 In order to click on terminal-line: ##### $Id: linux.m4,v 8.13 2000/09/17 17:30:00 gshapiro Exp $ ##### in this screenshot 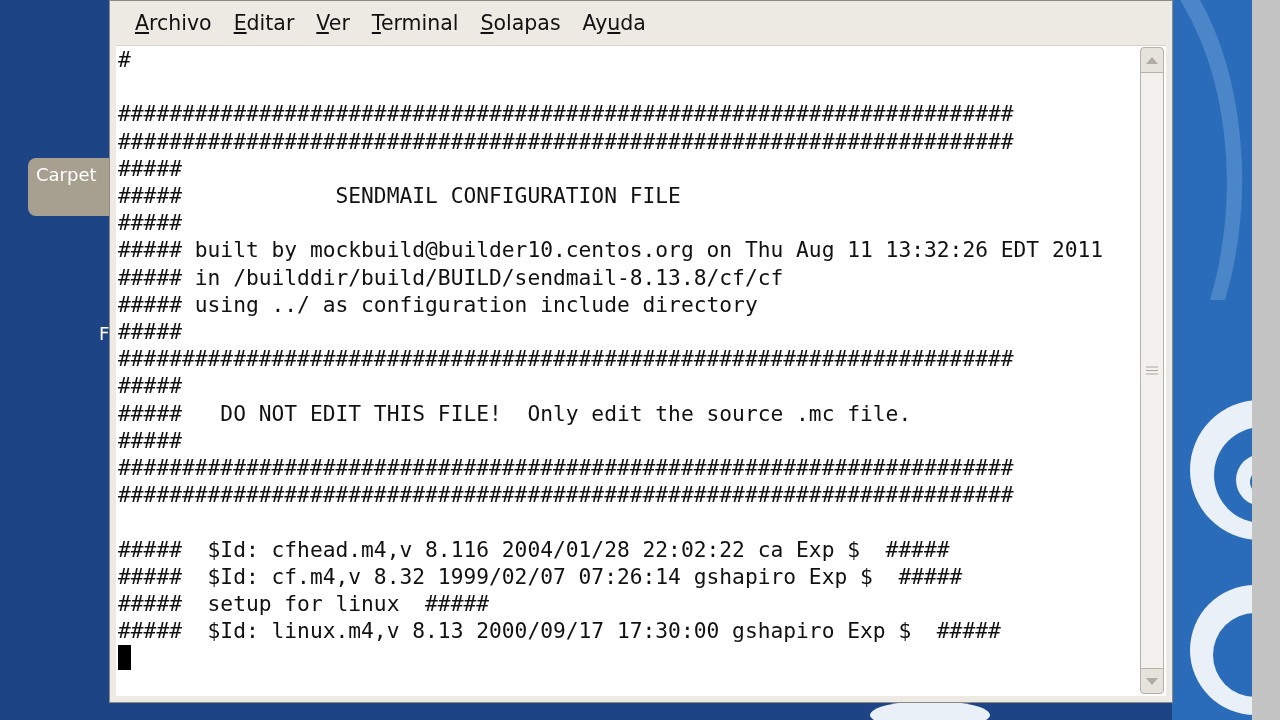, I will do `click(559, 631)`.